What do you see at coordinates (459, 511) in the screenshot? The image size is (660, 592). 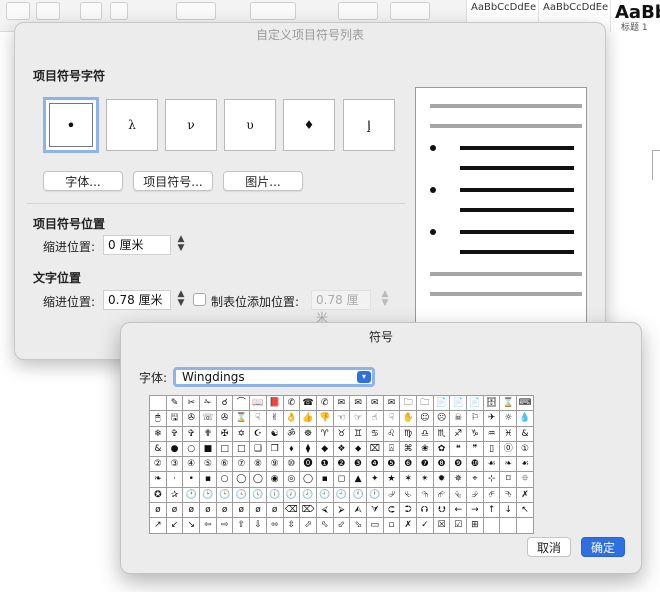 I see `symbol-cell: ←` at bounding box center [459, 511].